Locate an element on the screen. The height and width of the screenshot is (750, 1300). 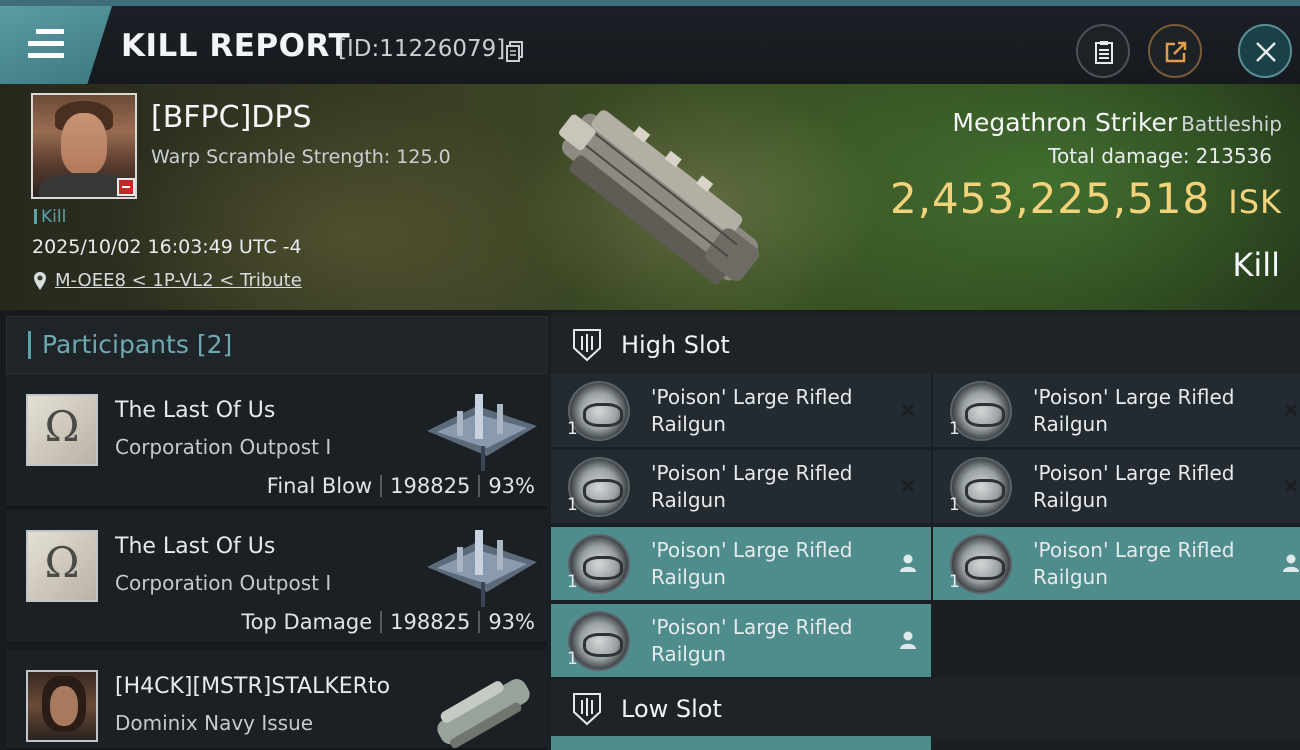
participant-role: Final Blow is located at coordinates (319, 486).